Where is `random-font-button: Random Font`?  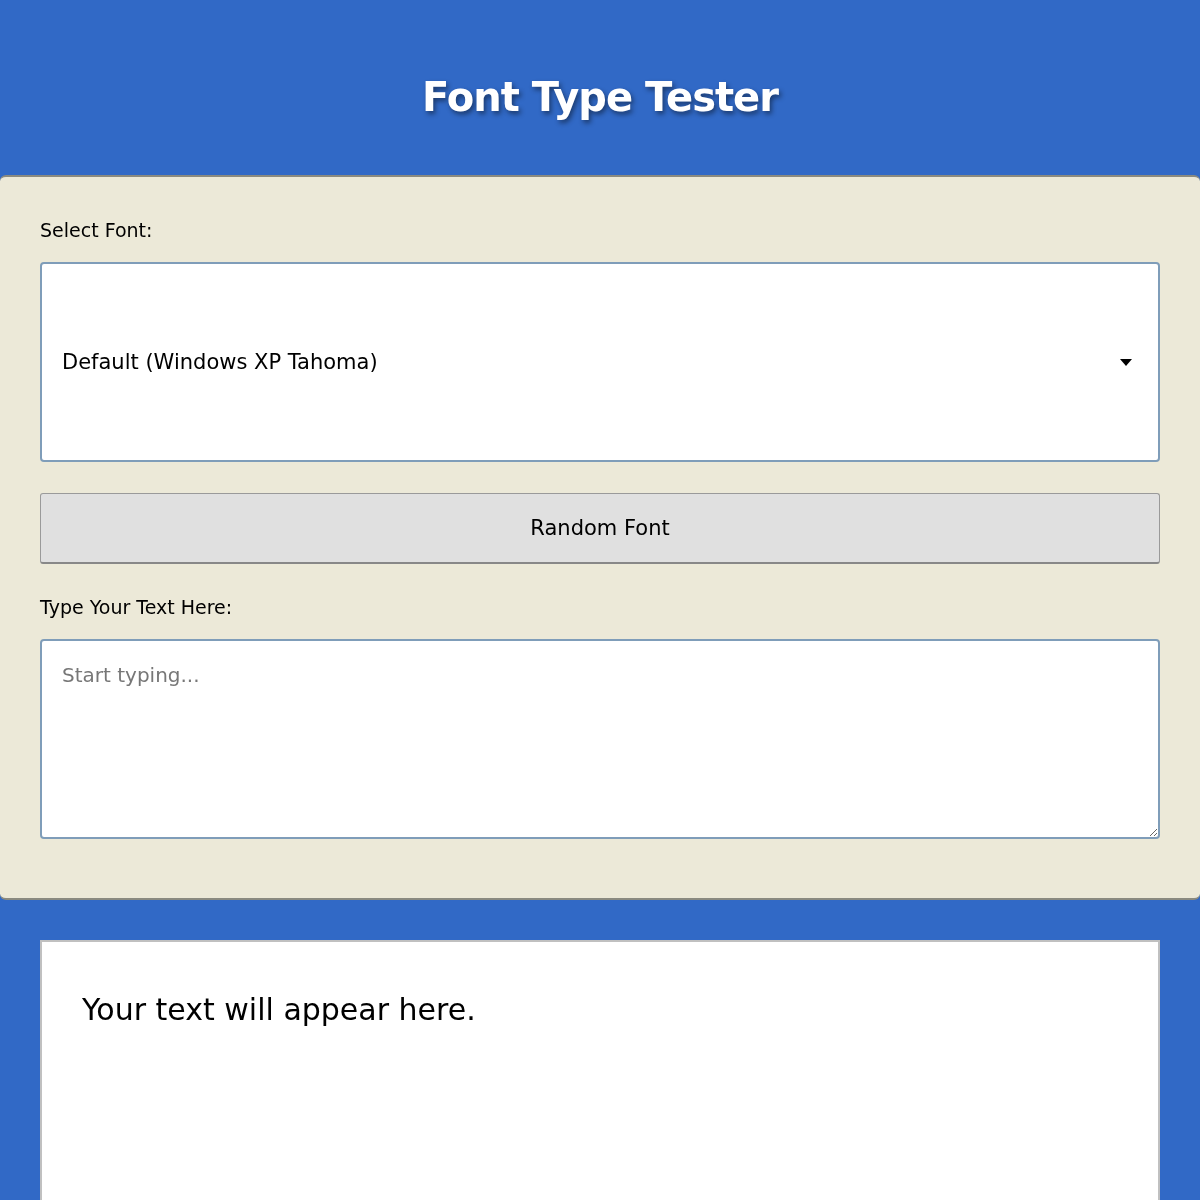 random-font-button: Random Font is located at coordinates (600, 528).